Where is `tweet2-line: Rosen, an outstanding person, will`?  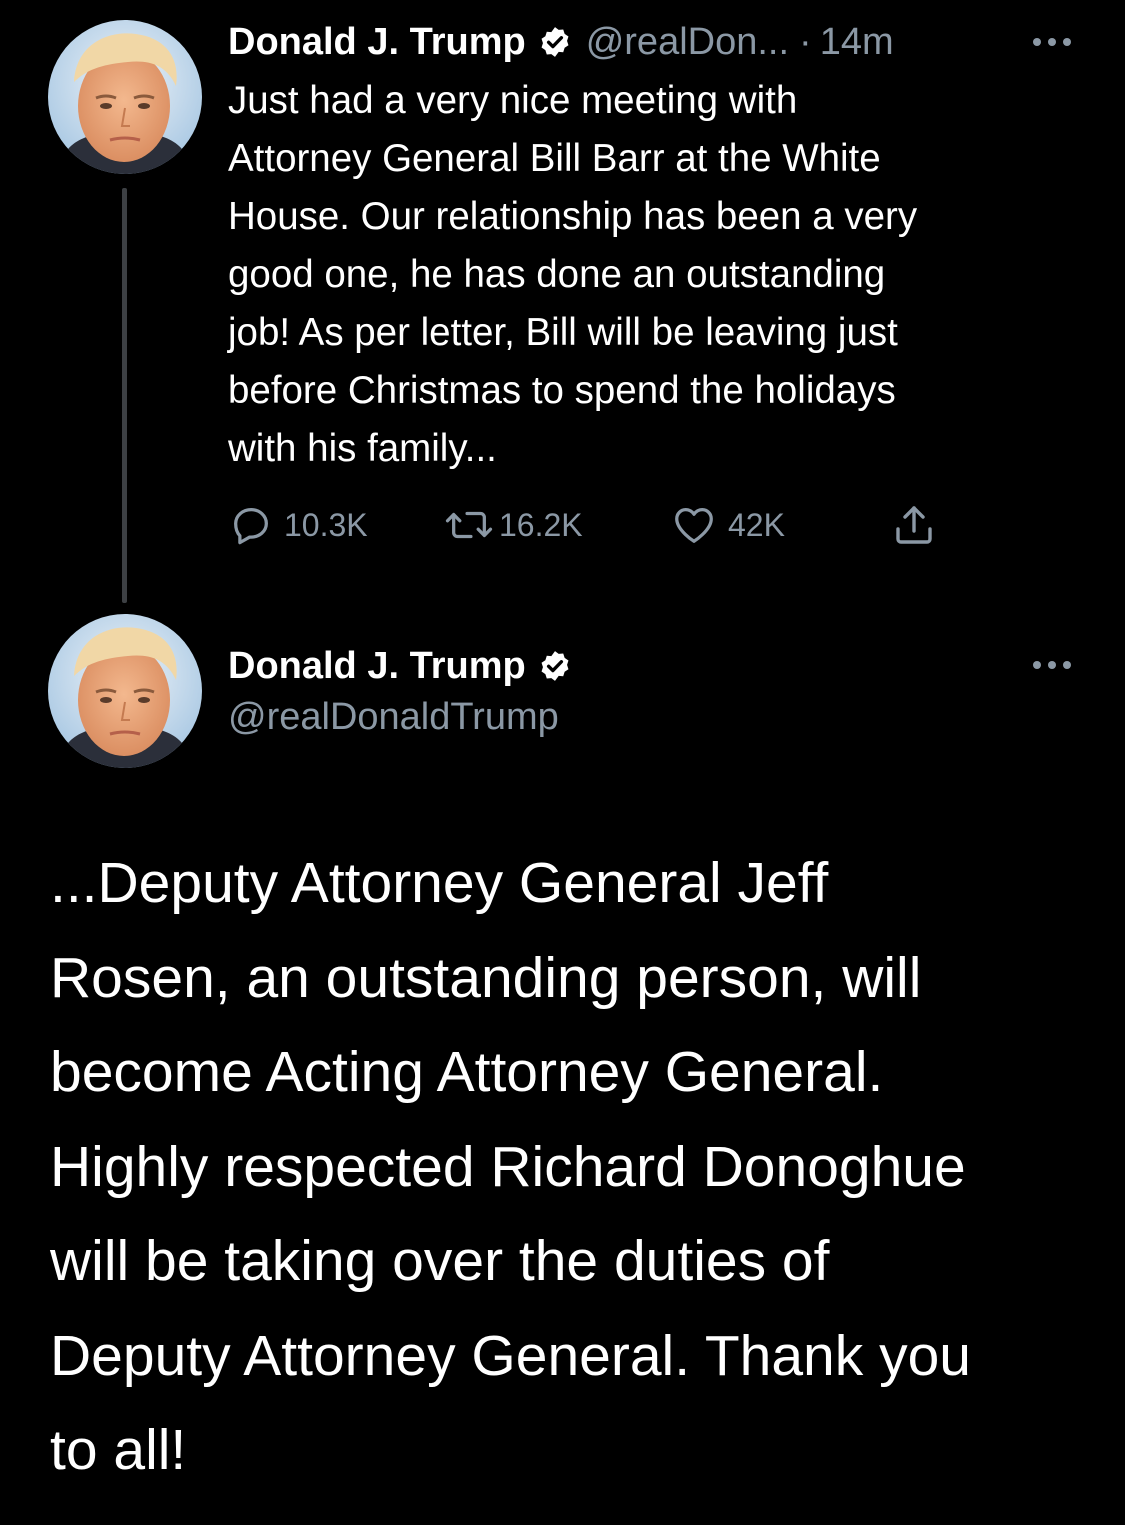
tweet2-line: Rosen, an outstanding person, will is located at coordinates (486, 977).